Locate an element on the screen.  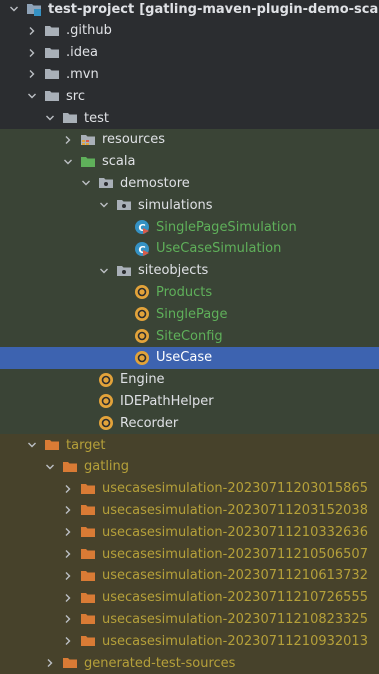
tree-node-demostore: demostore is located at coordinates (189, 183).